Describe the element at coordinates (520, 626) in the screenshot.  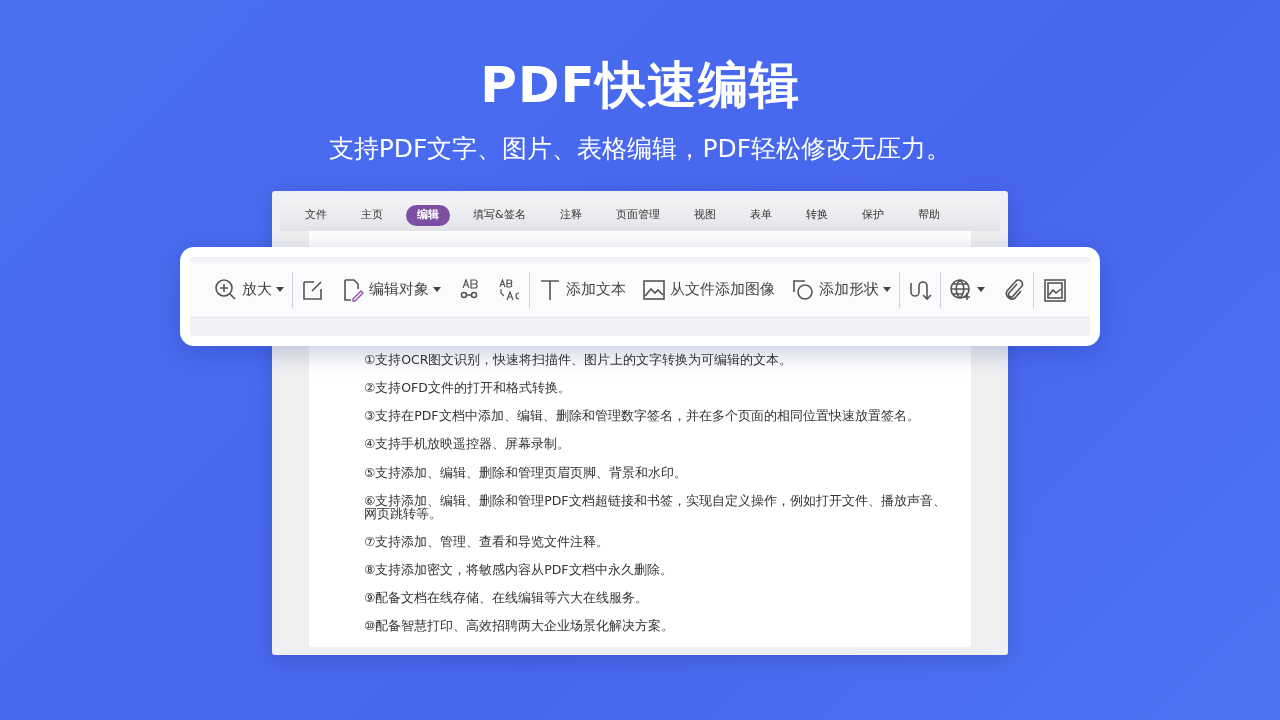
I see `document-text-line: ⑩配备智慧打印、高效招聘两大企业场景化解决方案。` at that location.